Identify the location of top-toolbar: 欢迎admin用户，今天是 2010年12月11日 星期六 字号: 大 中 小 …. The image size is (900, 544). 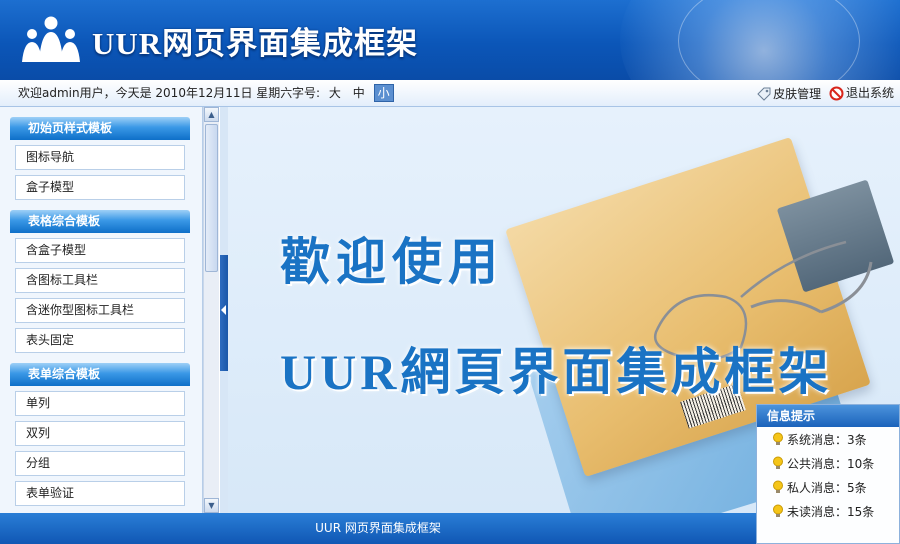
(450, 93).